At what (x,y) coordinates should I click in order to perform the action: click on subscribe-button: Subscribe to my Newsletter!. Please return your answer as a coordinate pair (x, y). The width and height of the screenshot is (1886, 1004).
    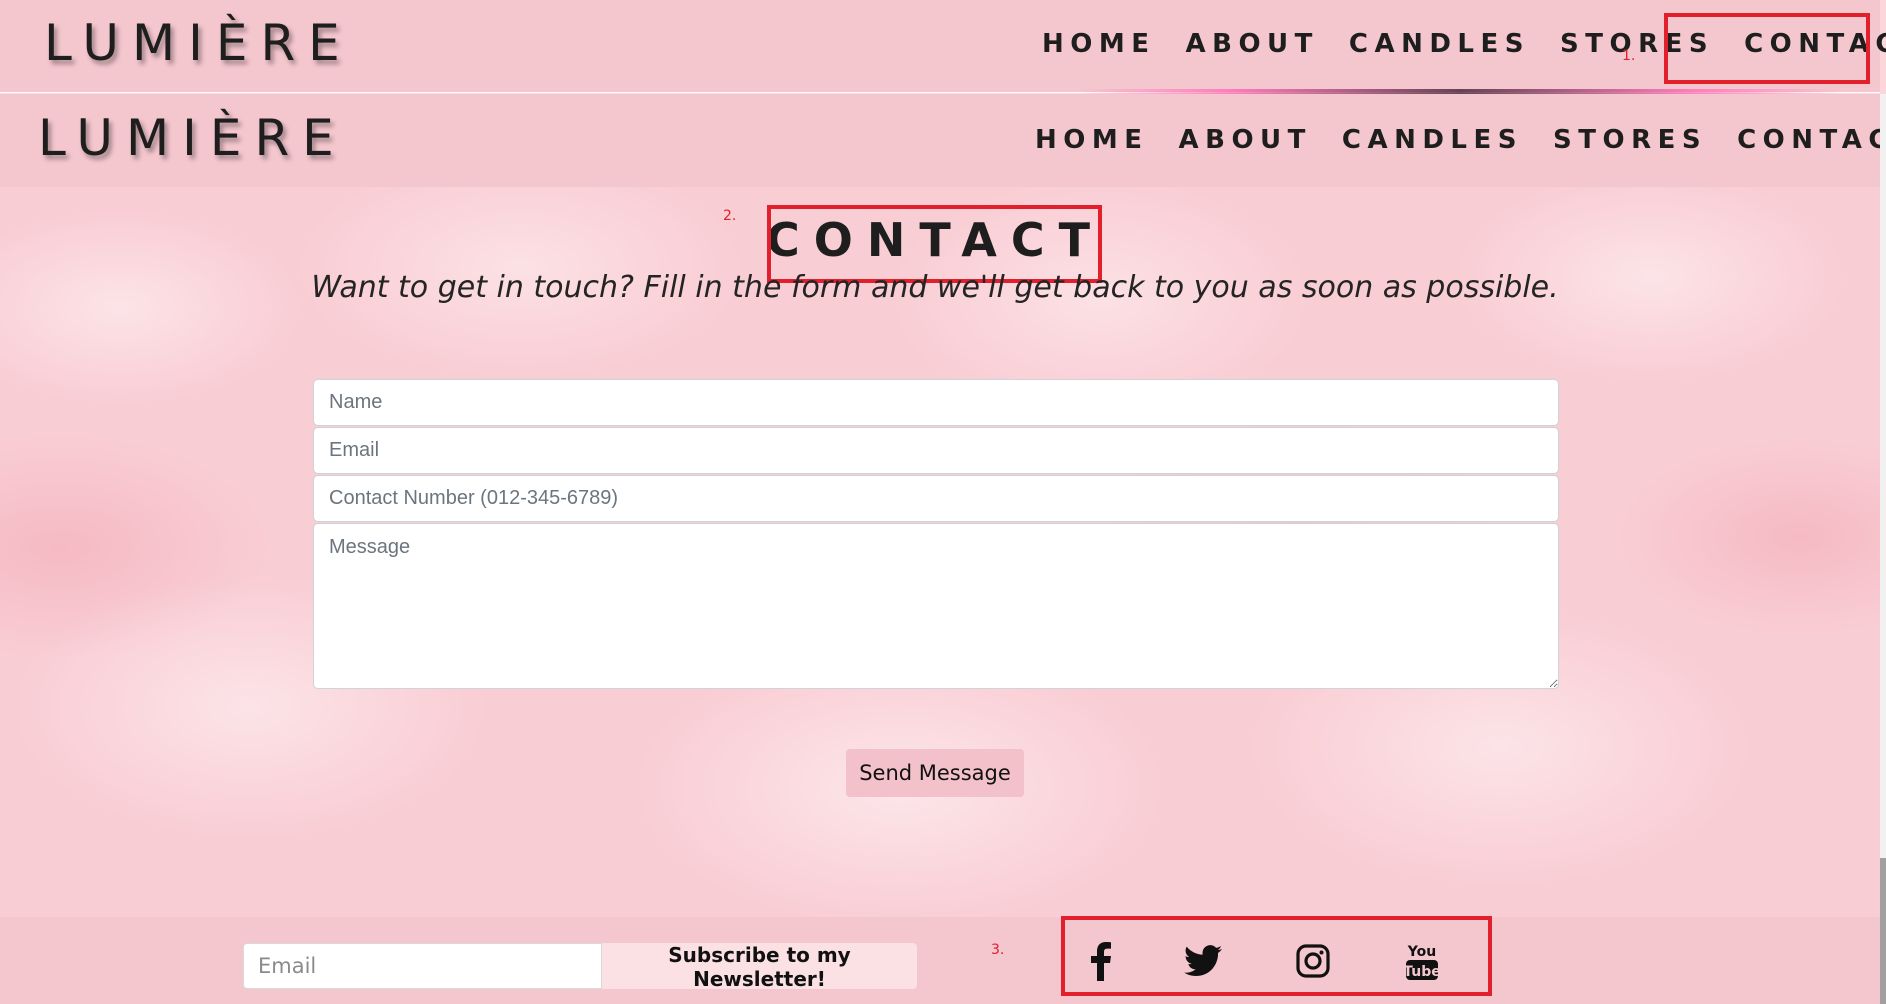
    Looking at the image, I should click on (759, 967).